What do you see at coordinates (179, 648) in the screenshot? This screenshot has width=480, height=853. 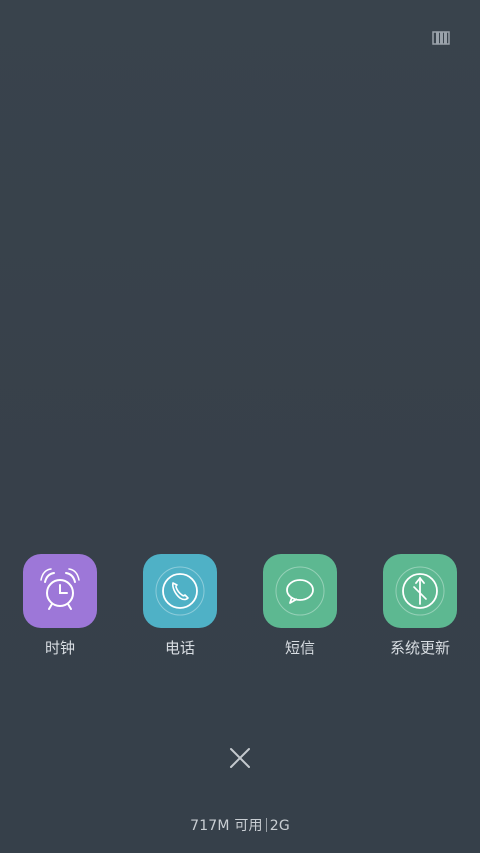 I see `app-phone-label: 电话` at bounding box center [179, 648].